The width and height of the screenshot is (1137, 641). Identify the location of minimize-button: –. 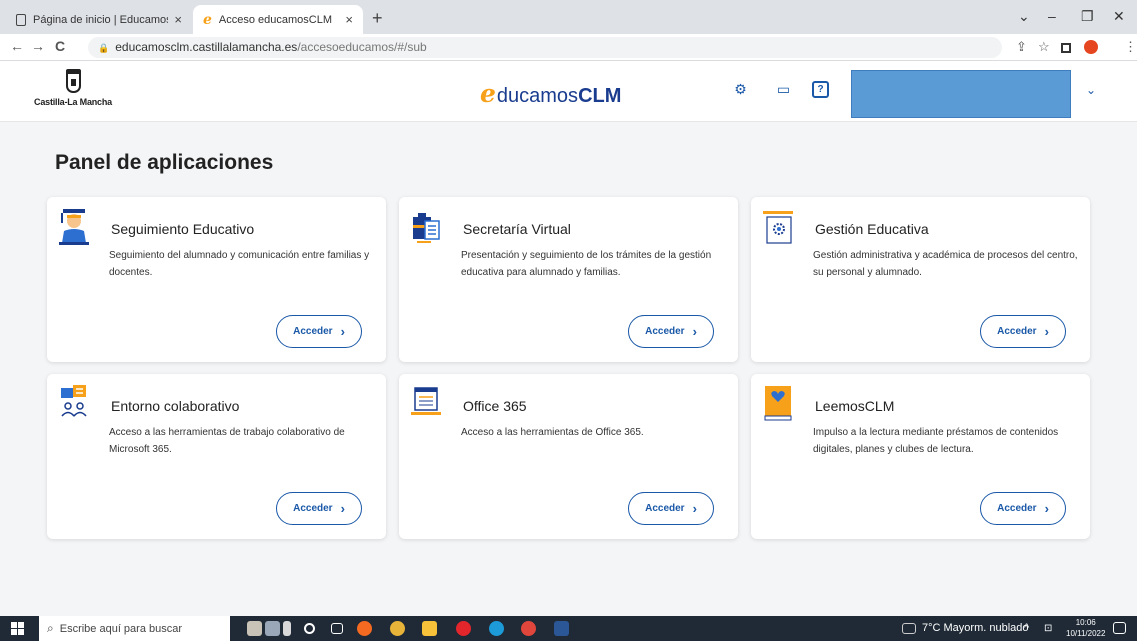
(1052, 16).